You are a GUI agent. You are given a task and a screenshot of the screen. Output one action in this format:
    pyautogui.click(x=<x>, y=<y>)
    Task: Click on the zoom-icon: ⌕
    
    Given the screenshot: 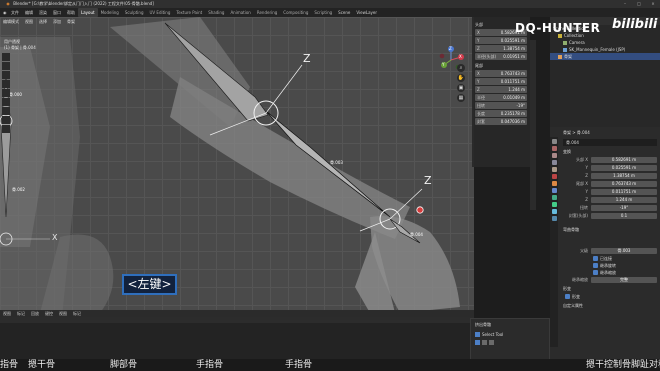 What is the action you would take?
    pyautogui.click(x=461, y=68)
    